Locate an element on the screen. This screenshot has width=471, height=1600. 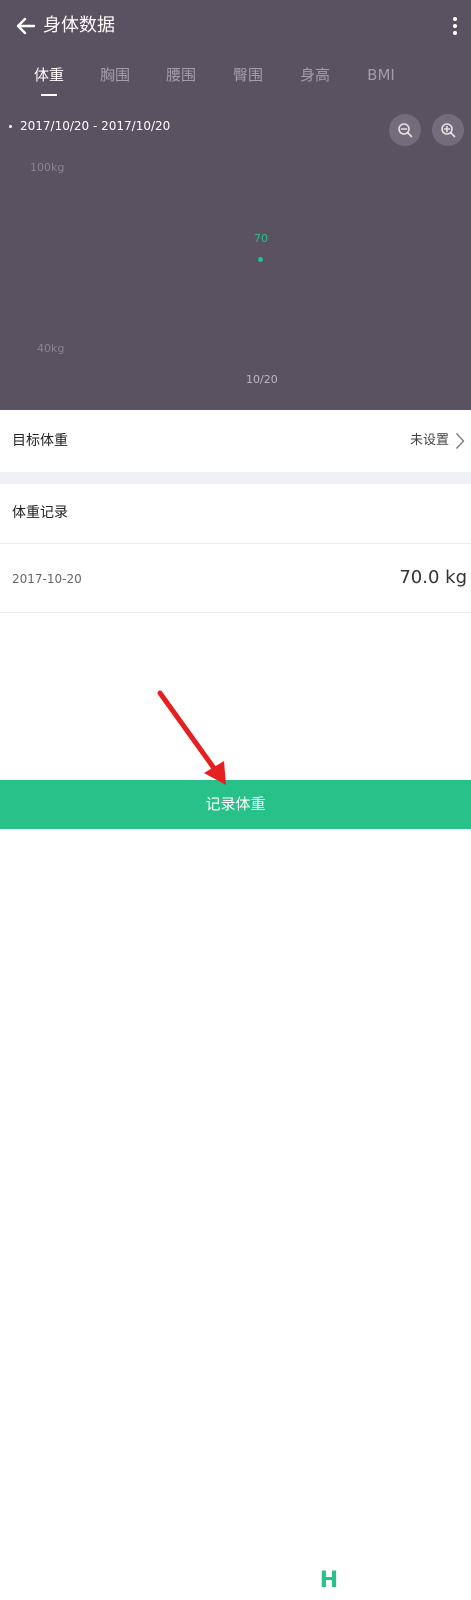
records-title: 体重记录 is located at coordinates (40, 513).